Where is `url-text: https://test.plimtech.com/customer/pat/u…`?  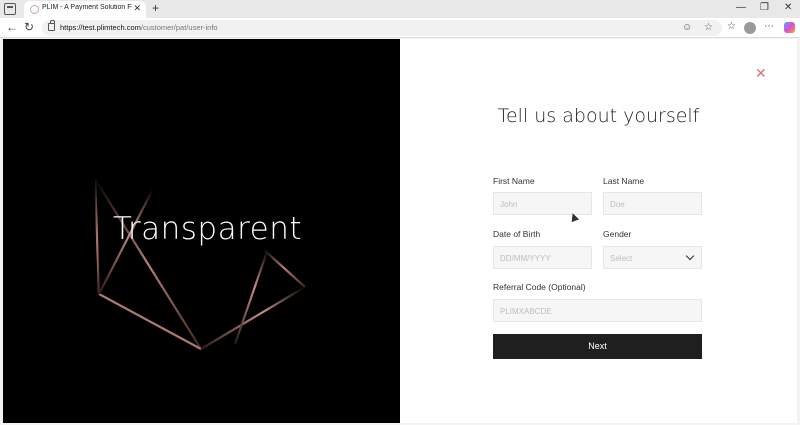 url-text: https://test.plimtech.com/customer/pat/u… is located at coordinates (139, 27).